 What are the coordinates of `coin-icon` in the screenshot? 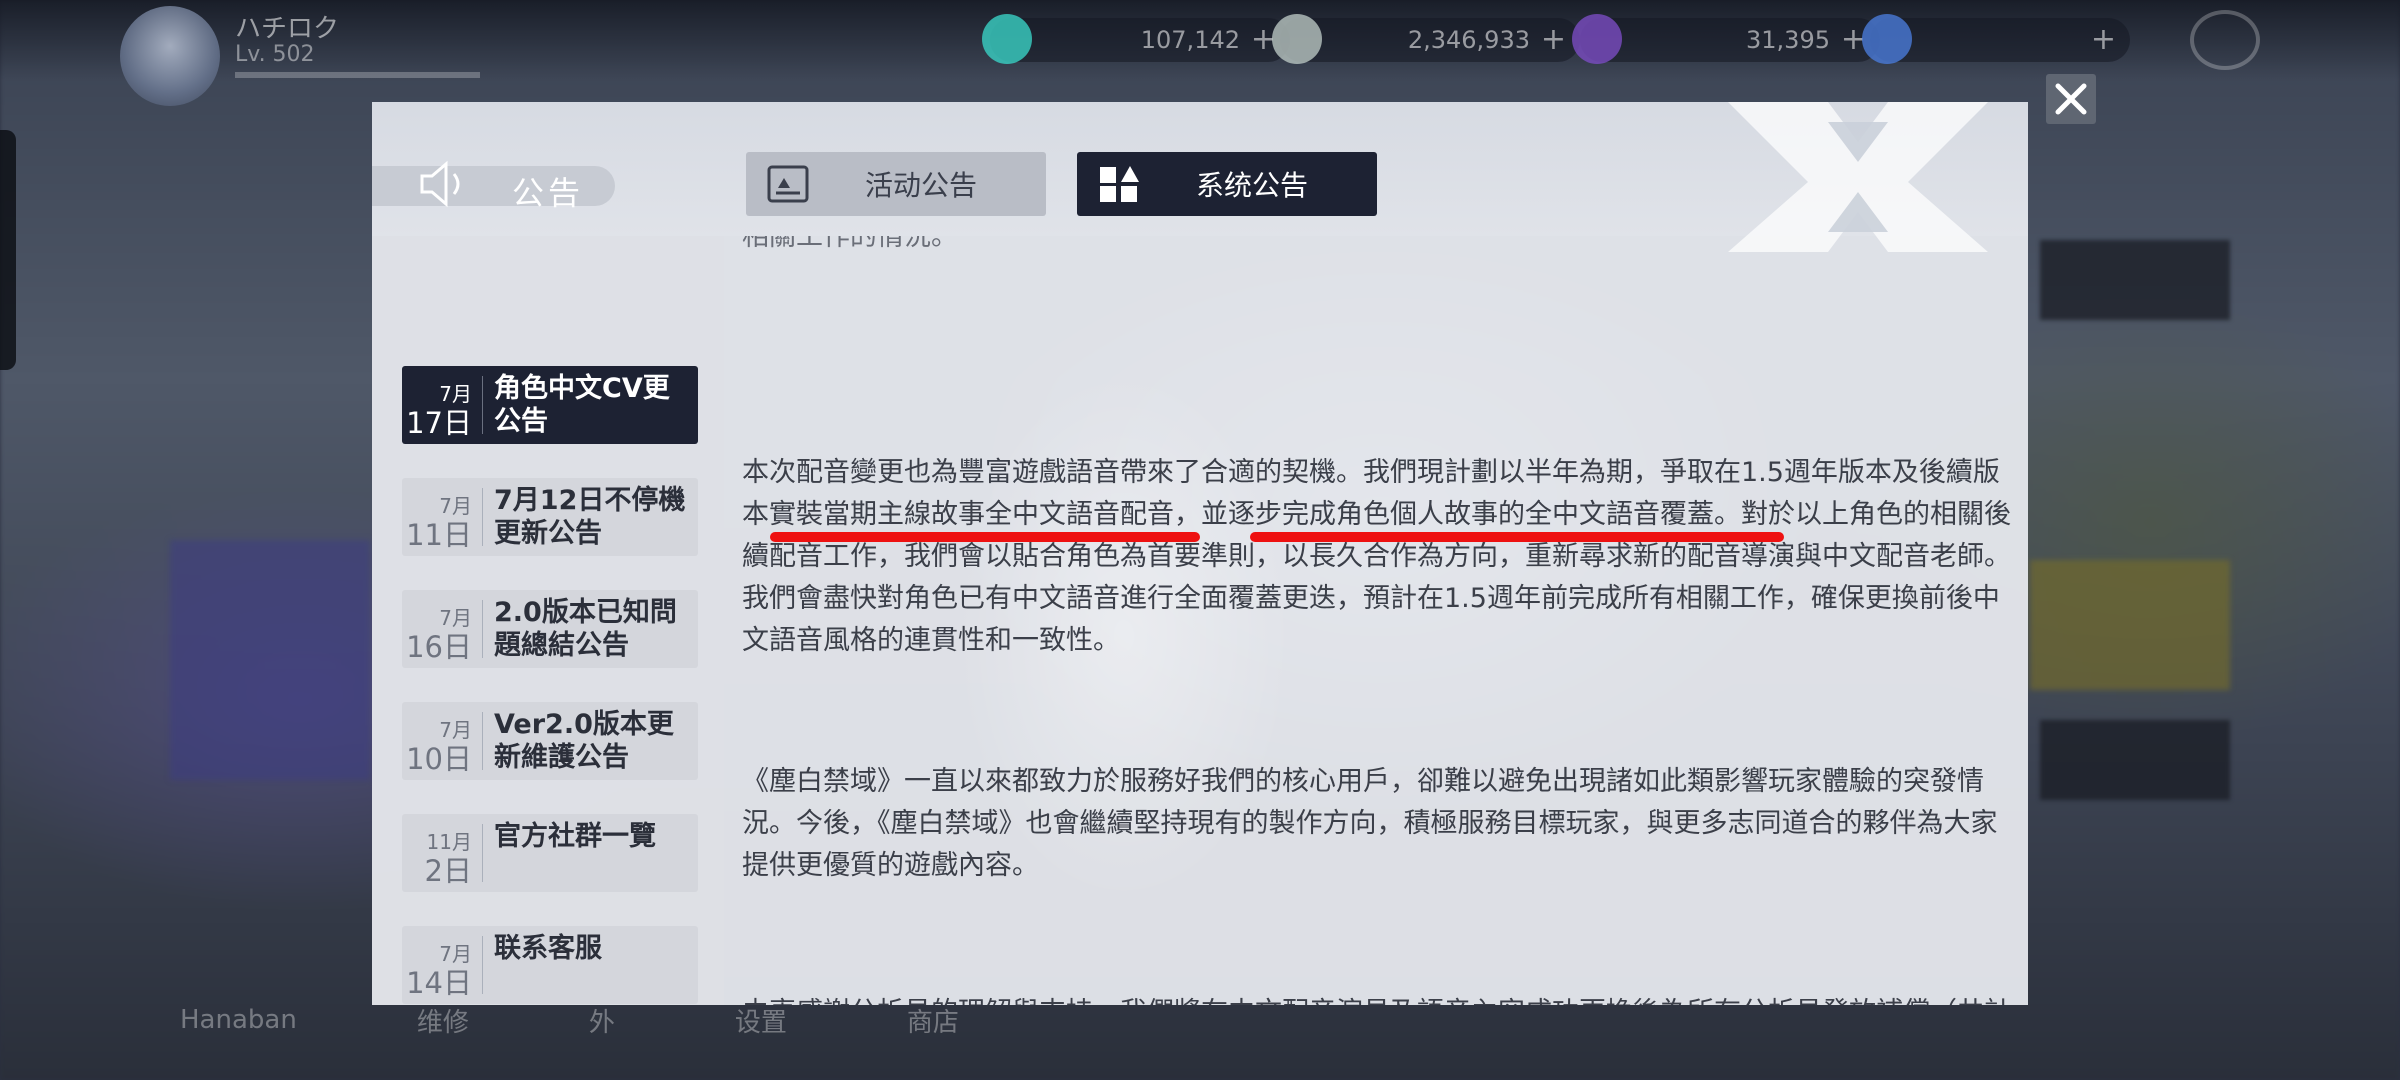 It's located at (1297, 39).